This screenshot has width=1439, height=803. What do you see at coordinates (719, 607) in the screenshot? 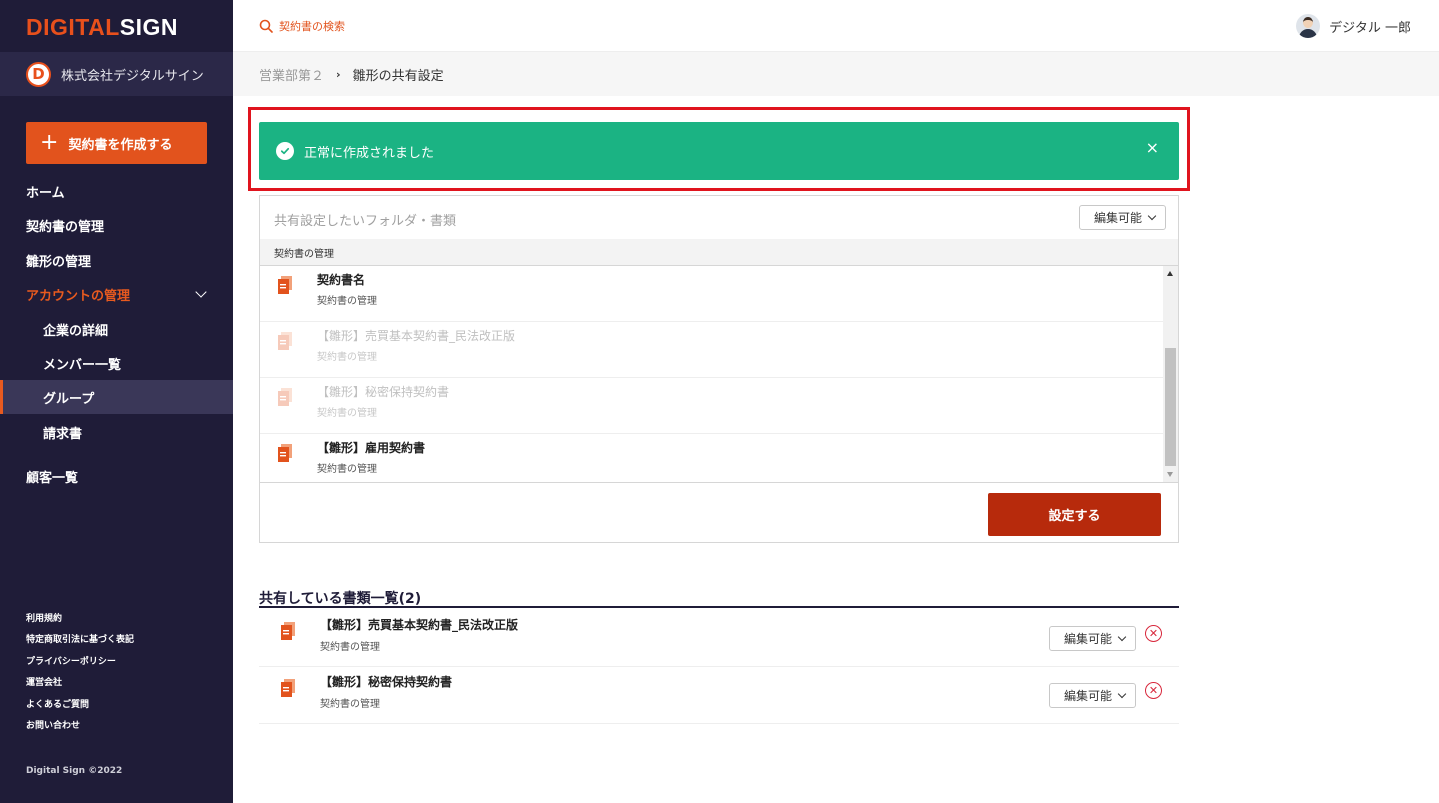
I see `divider` at bounding box center [719, 607].